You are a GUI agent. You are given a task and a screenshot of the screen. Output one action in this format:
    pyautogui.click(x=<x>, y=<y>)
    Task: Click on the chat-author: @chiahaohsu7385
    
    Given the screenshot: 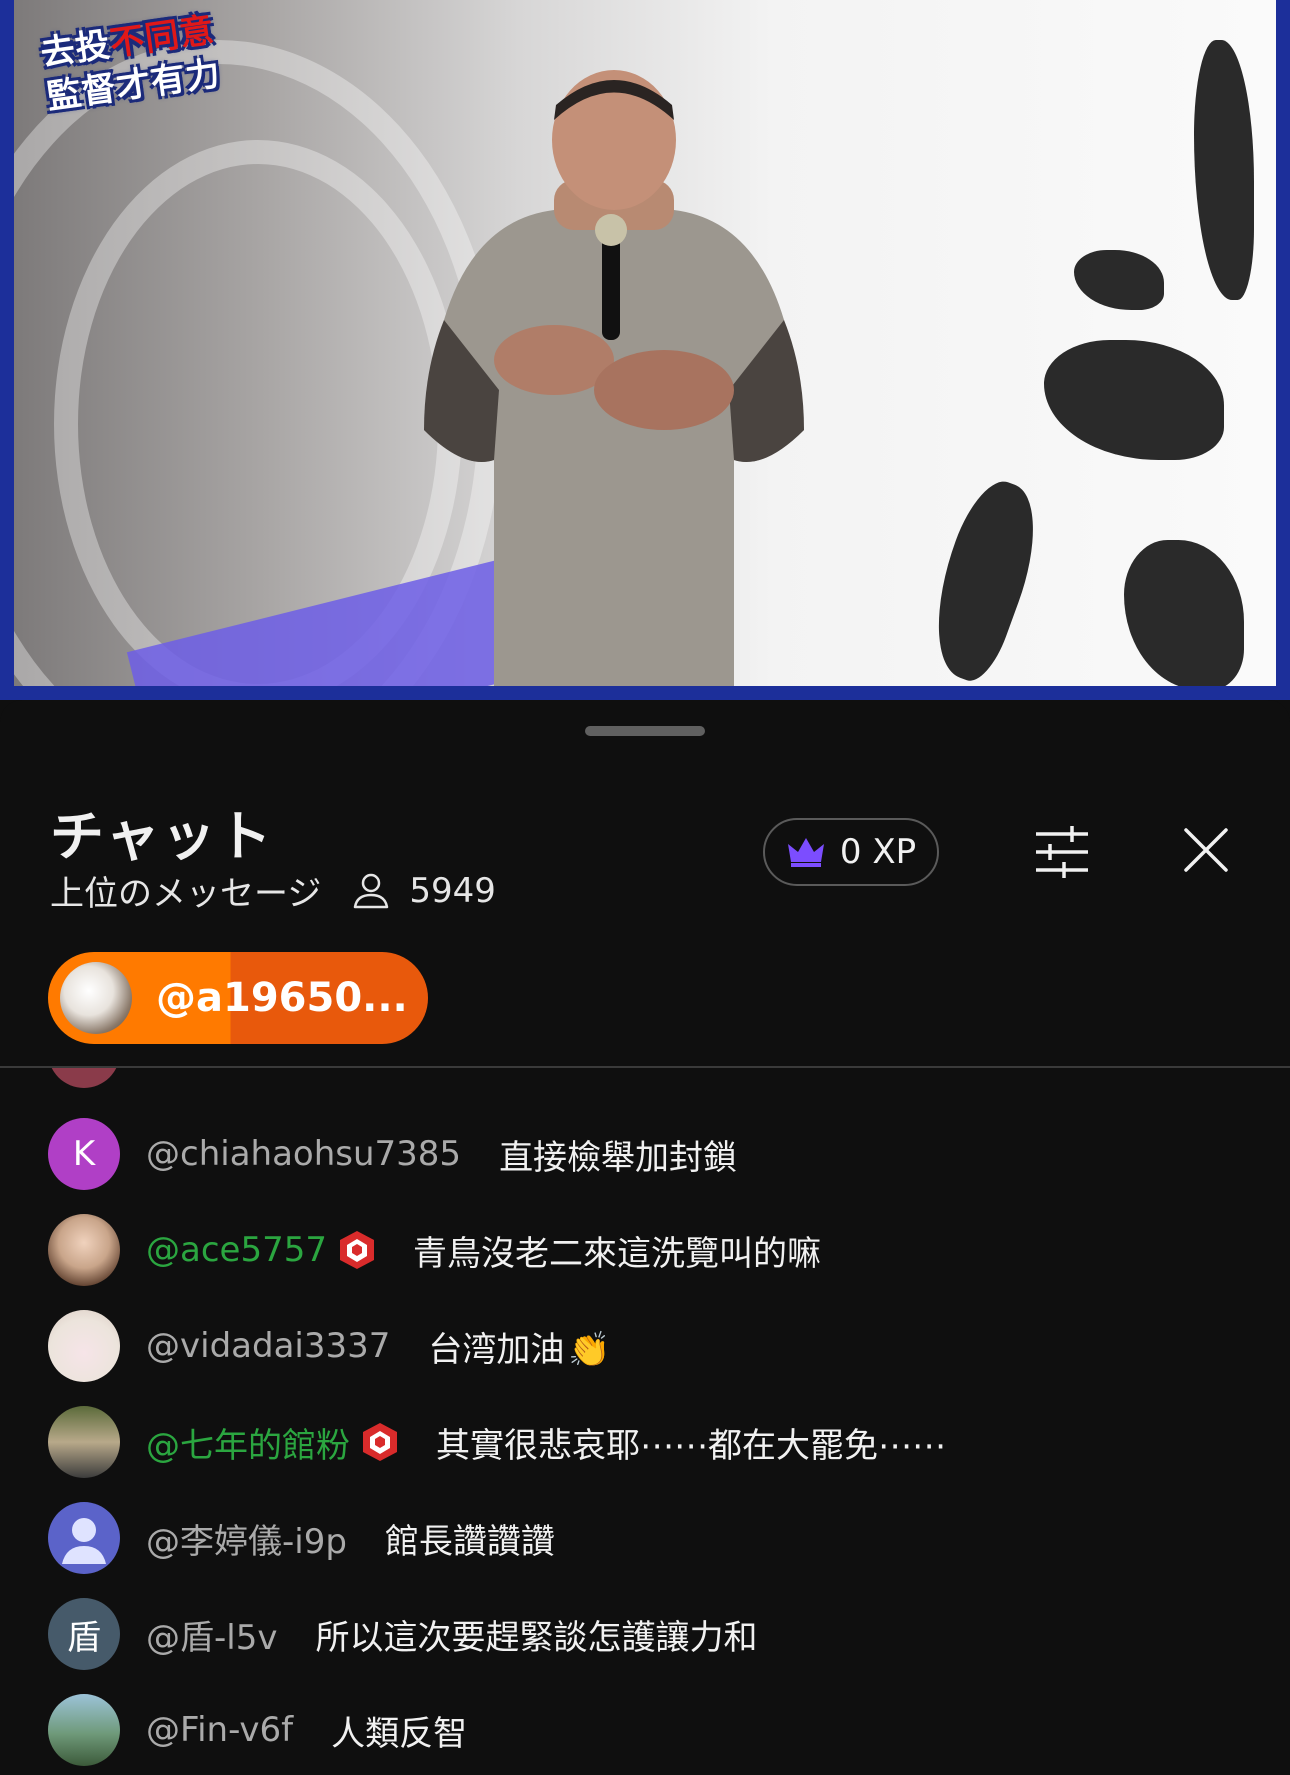 What is the action you would take?
    pyautogui.click(x=303, y=1154)
    